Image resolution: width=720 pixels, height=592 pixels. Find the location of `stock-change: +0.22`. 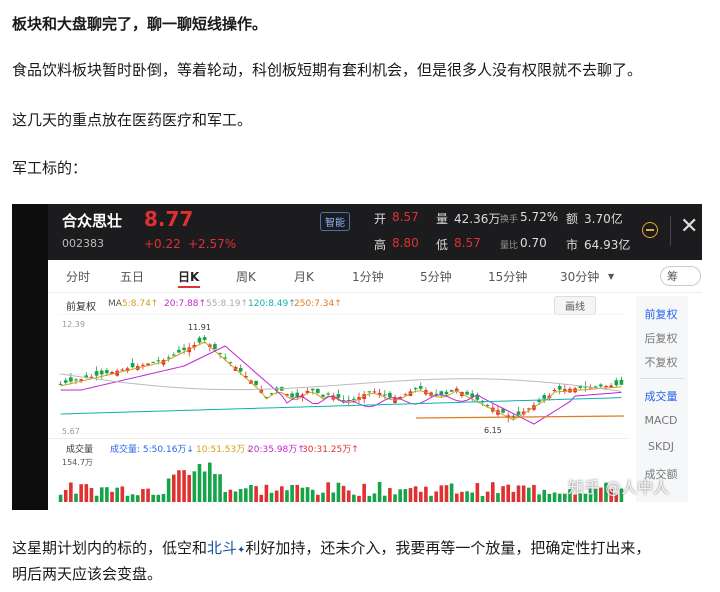

stock-change: +0.22 is located at coordinates (162, 244).